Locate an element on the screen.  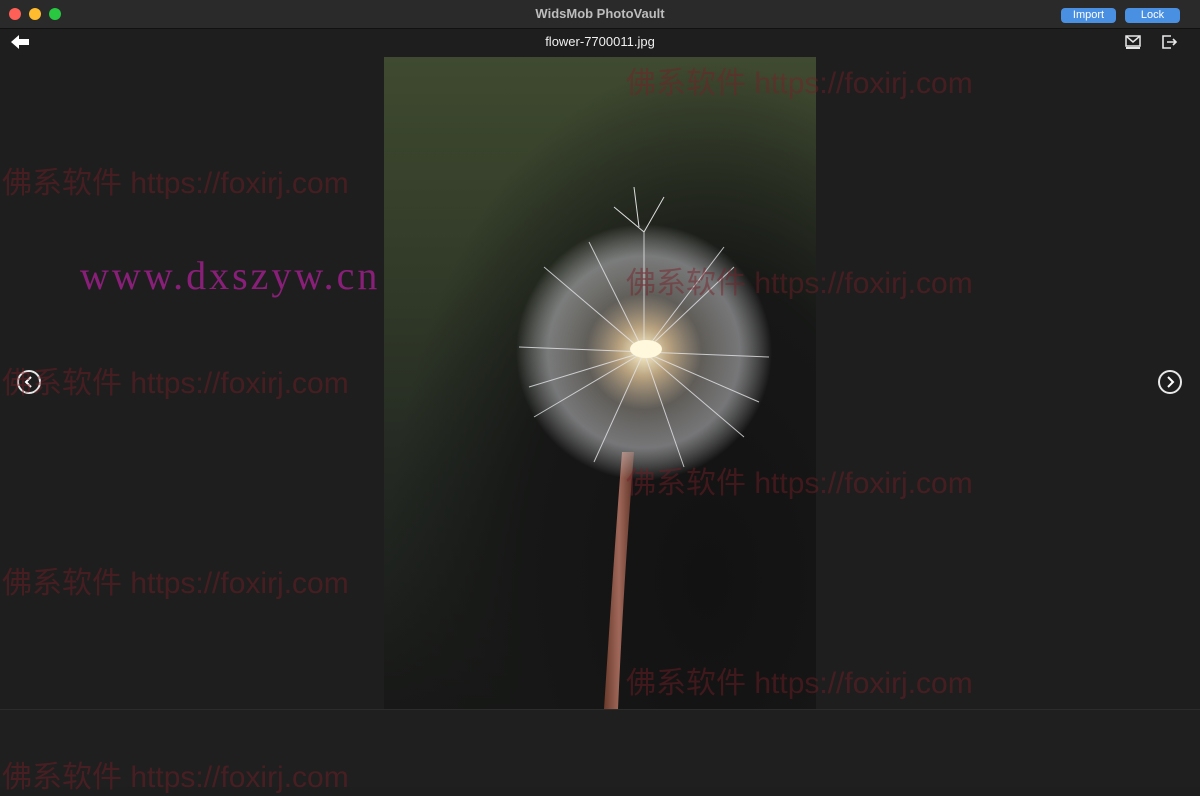
bottom-strip is located at coordinates (600, 748).